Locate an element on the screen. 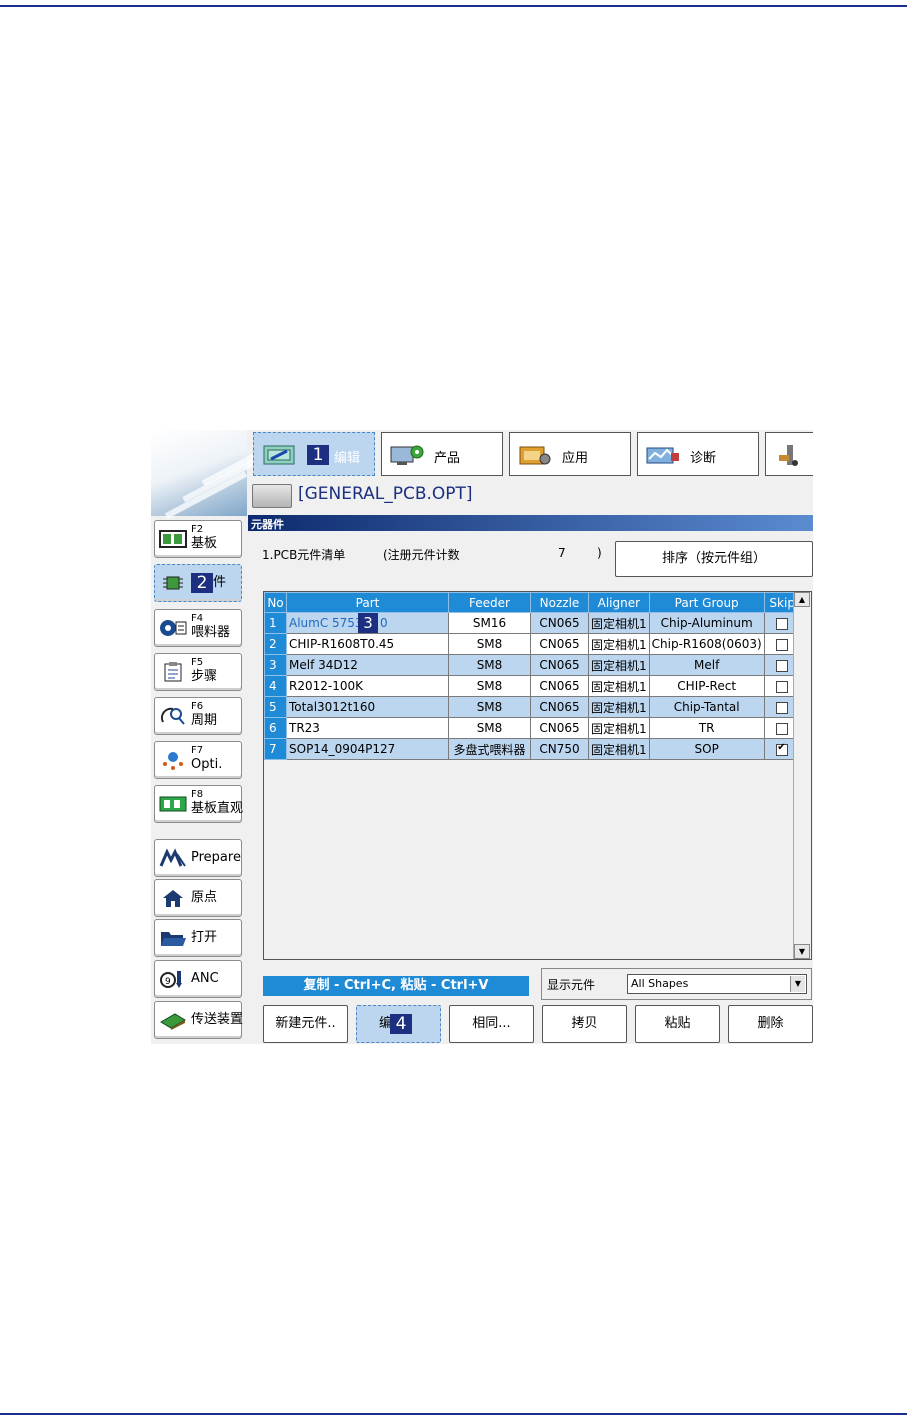  sidebar-item-origin: 原点 is located at coordinates (198, 898).